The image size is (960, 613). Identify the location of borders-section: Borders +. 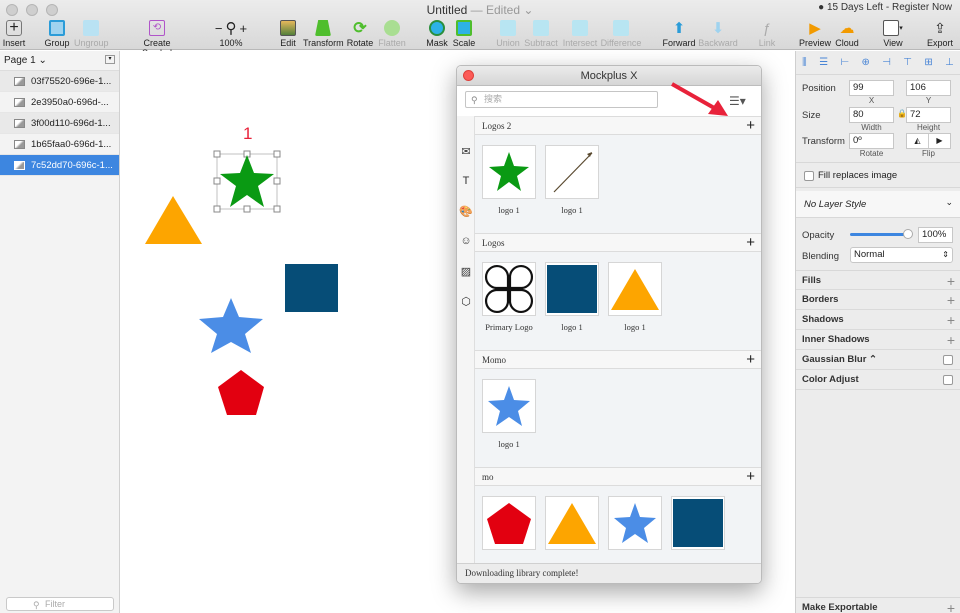
(878, 300).